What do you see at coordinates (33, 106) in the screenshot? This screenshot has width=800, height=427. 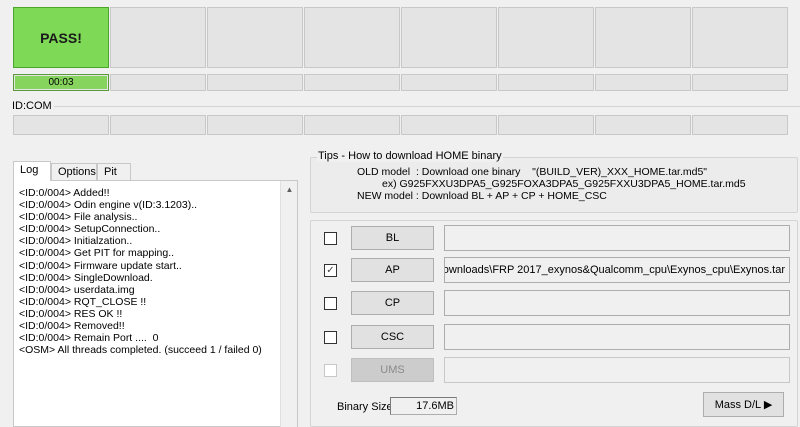 I see `idcom-label: ID:COM` at bounding box center [33, 106].